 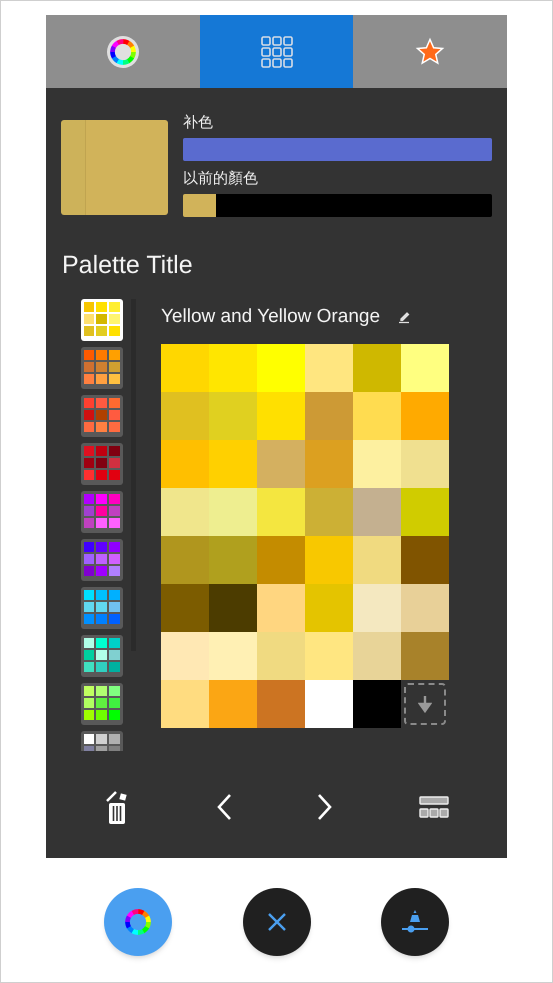 What do you see at coordinates (224, 807) in the screenshot?
I see `chevron-left-icon` at bounding box center [224, 807].